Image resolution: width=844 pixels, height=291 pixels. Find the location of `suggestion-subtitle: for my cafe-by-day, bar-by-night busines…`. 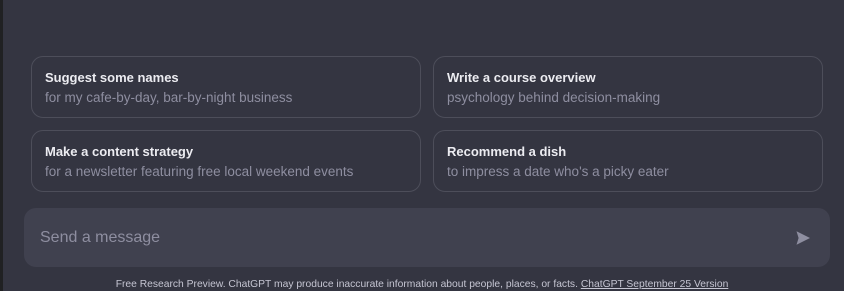

suggestion-subtitle: for my cafe-by-day, bar-by-night busines… is located at coordinates (169, 97).